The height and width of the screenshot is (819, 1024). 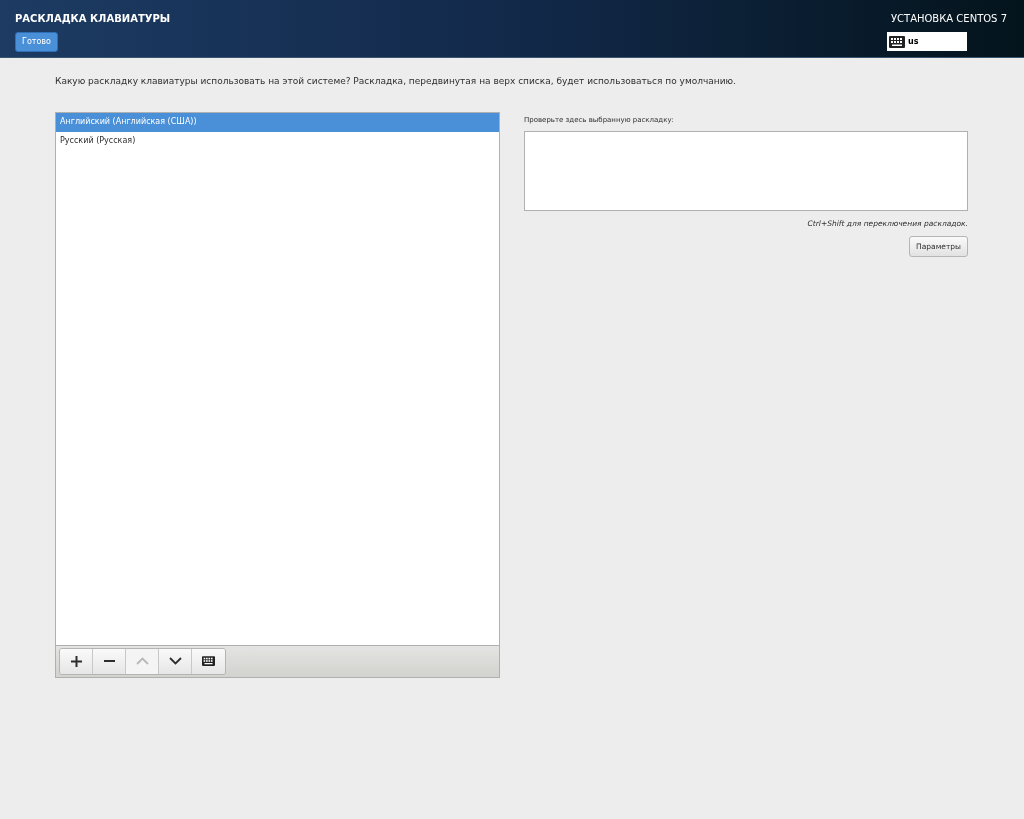 What do you see at coordinates (142, 661) in the screenshot?
I see `chevron-up-icon` at bounding box center [142, 661].